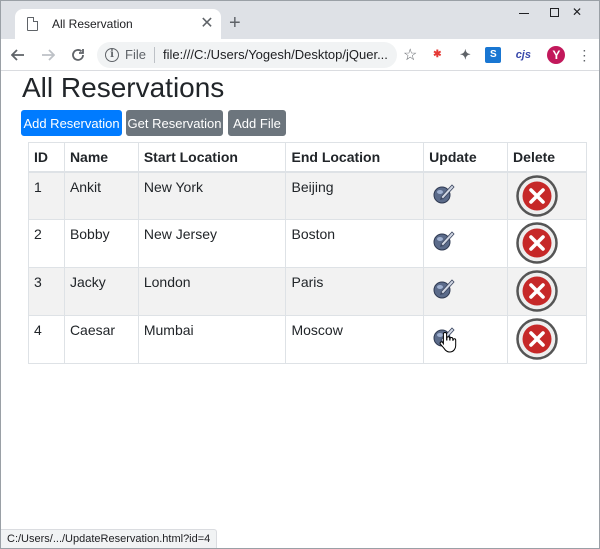 This screenshot has height=549, width=600. I want to click on reload-button, so click(78, 55).